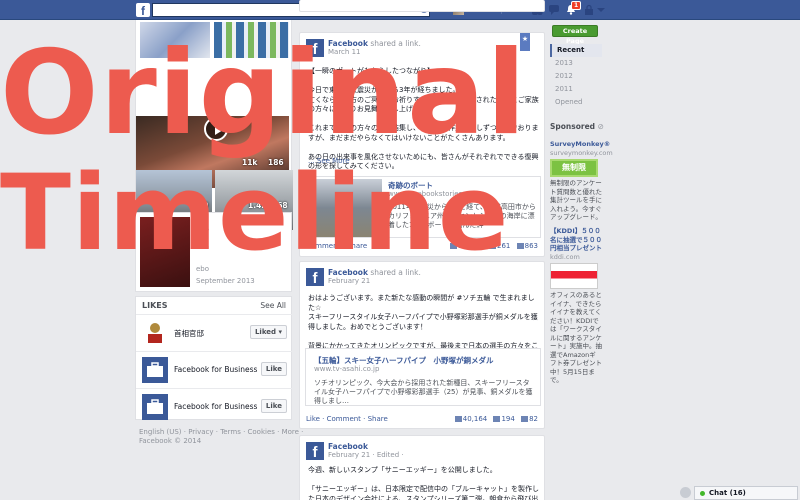 This screenshot has width=800, height=500. I want to click on people-date: September 2013, so click(225, 281).